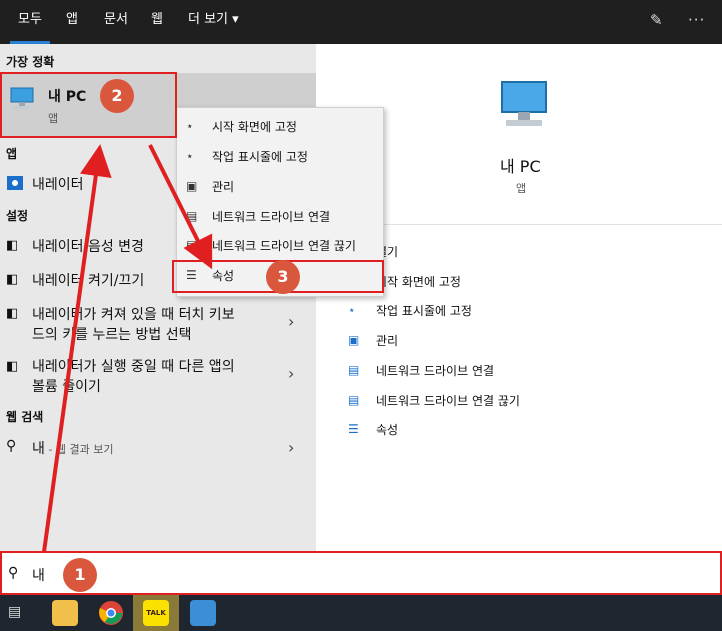 The height and width of the screenshot is (631, 722). What do you see at coordinates (284, 245) in the screenshot?
I see `ctx-disconnect-drive: 네트워크 드라이브 연결 끊기` at bounding box center [284, 245].